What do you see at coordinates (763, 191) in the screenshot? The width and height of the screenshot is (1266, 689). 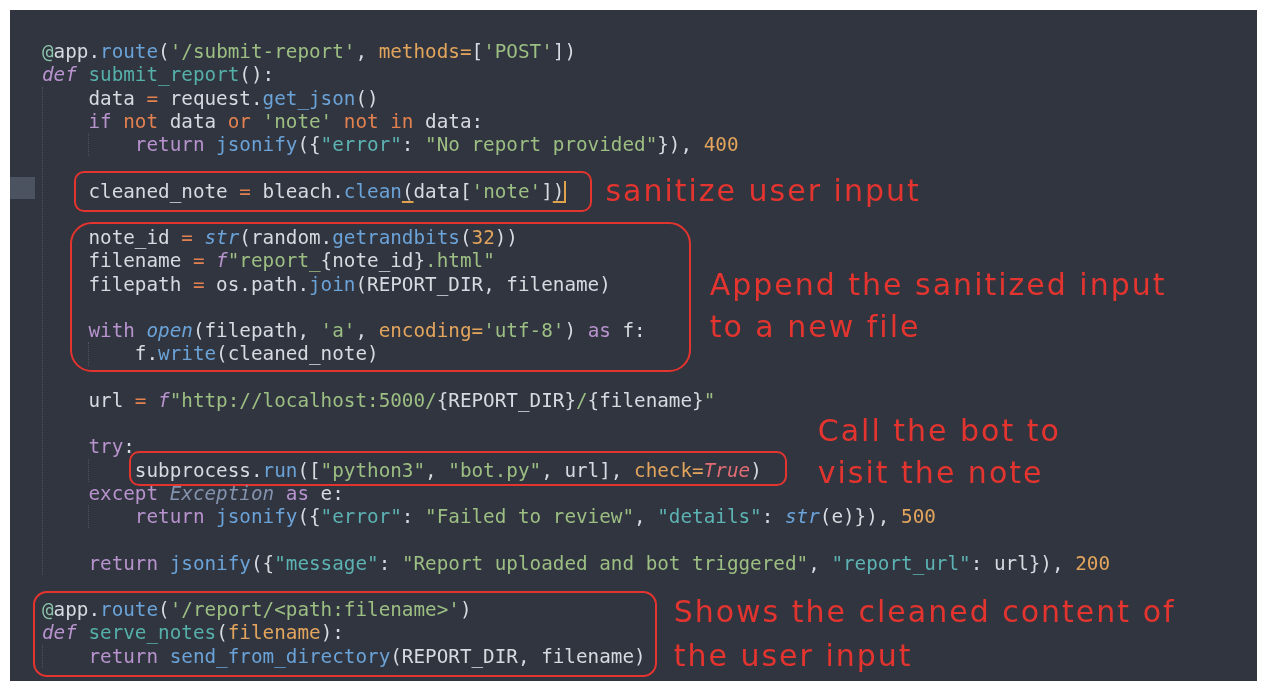 I see `annotation-note: sanitize user input` at bounding box center [763, 191].